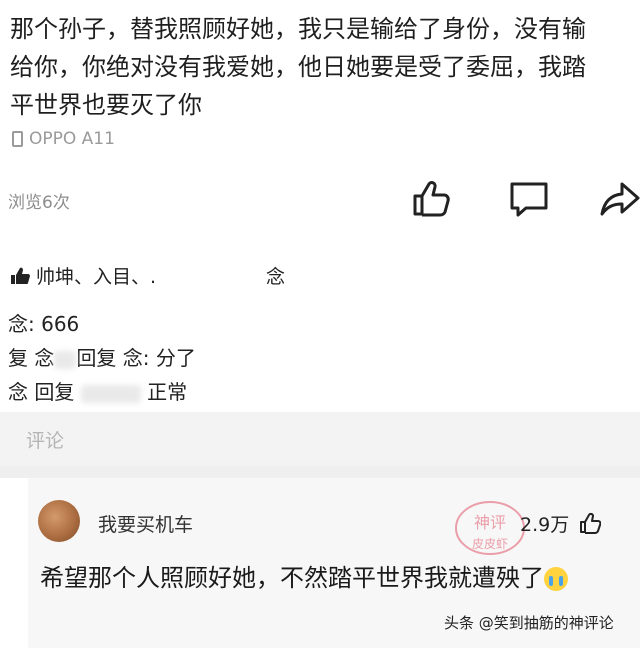 This screenshot has width=640, height=648. I want to click on comment-input: 评论, so click(320, 439).